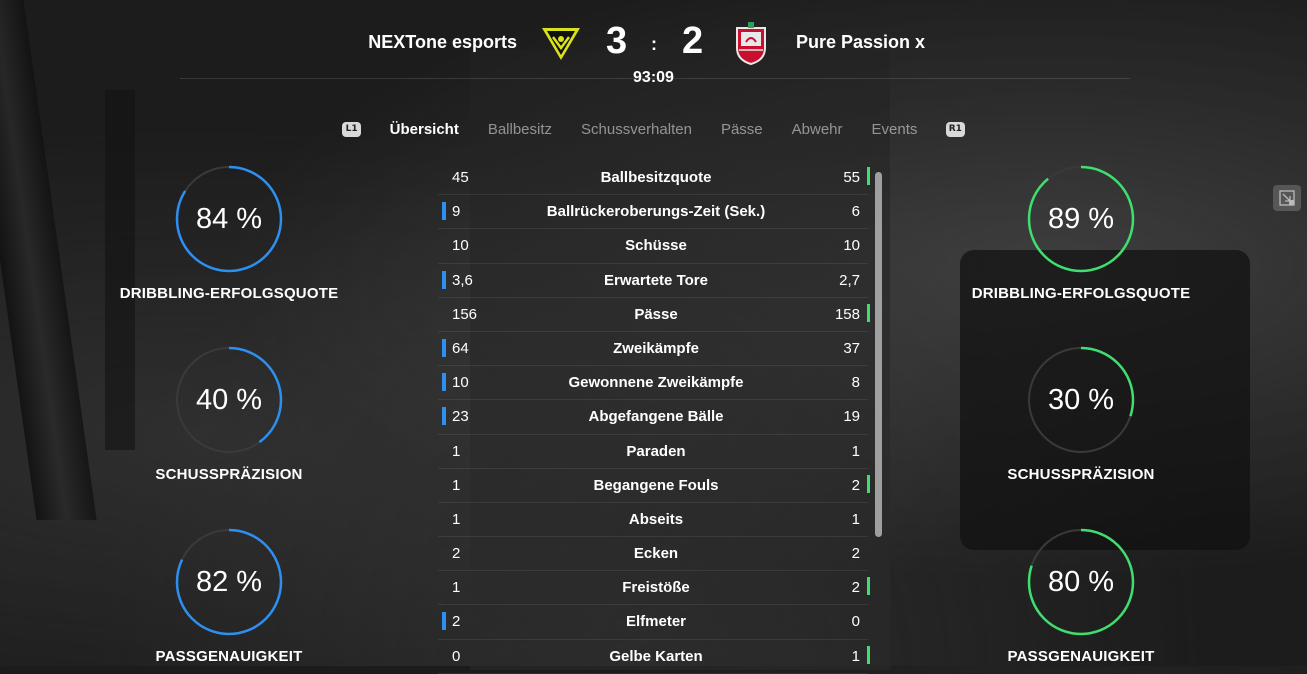  I want to click on home-team-name: NEXTone esports, so click(442, 42).